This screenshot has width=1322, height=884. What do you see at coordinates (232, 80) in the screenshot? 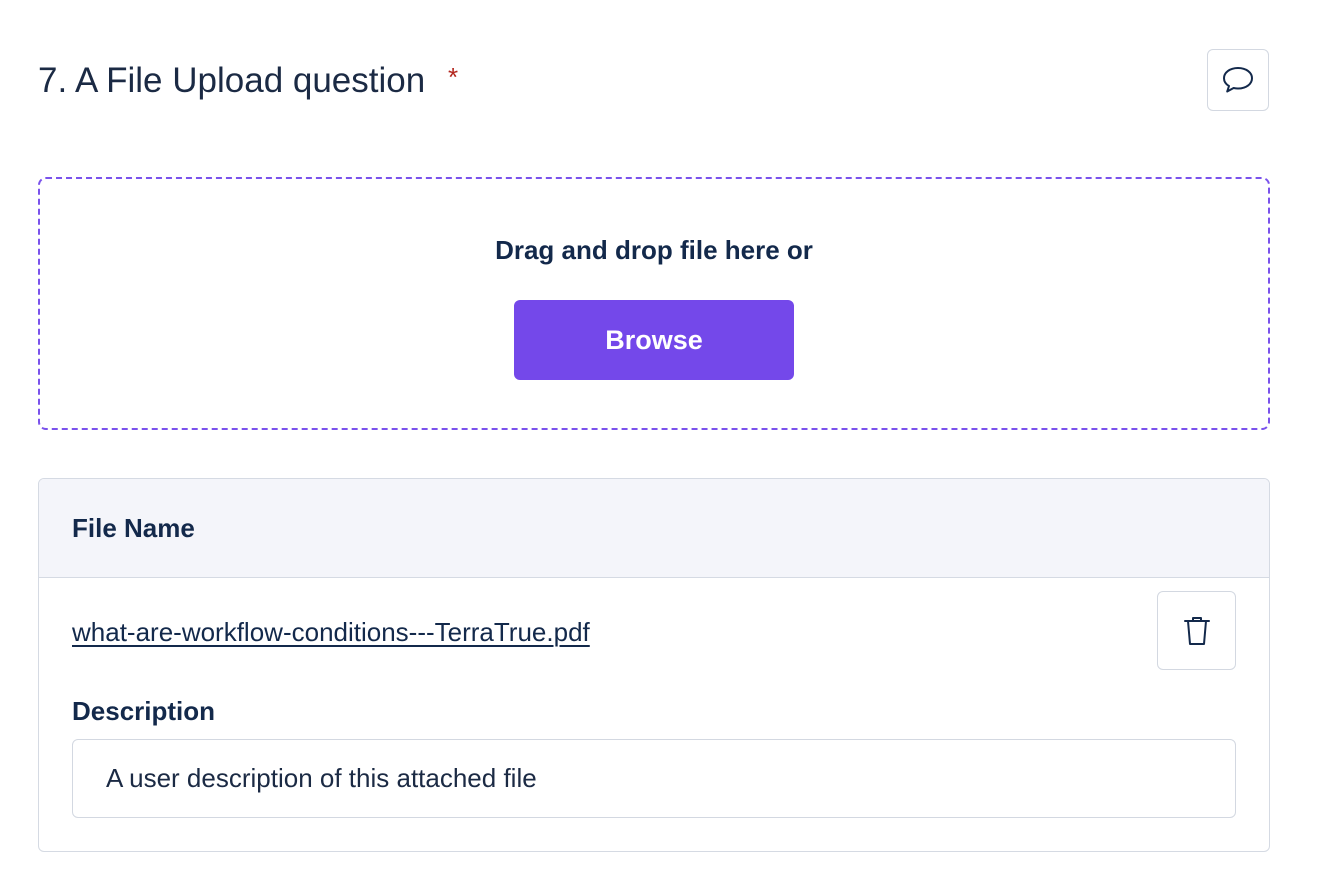
I see `question-title: 7. A File Upload question` at bounding box center [232, 80].